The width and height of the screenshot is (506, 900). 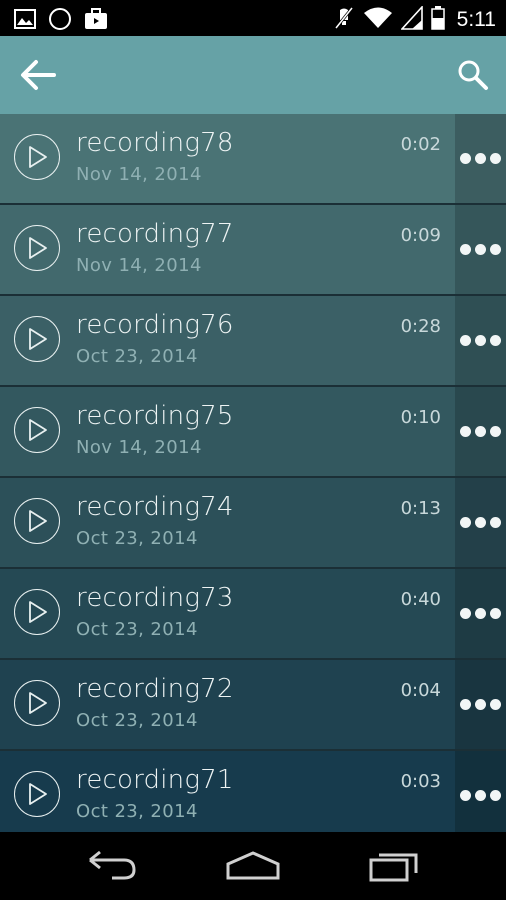 I want to click on mute-icon, so click(x=344, y=20).